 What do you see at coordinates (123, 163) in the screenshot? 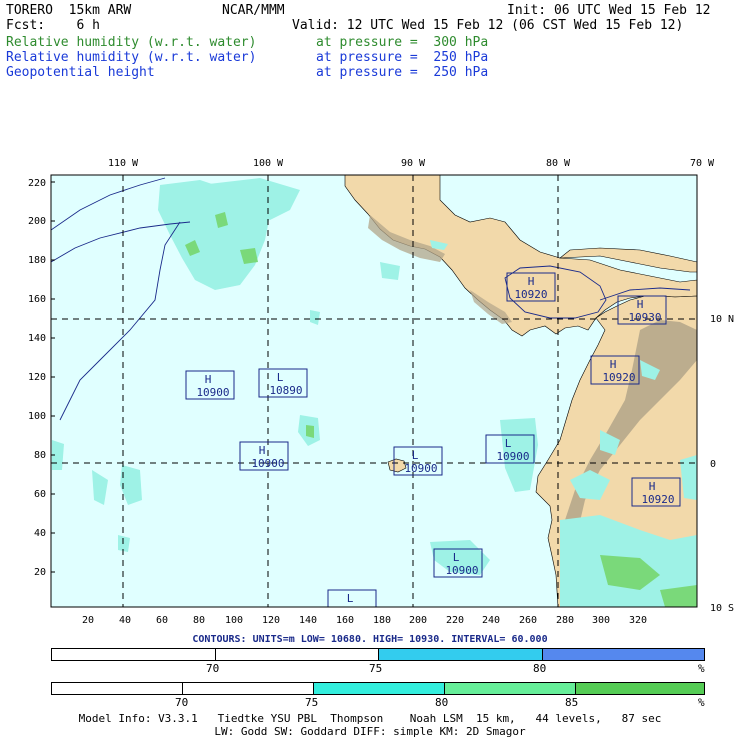
I see `lon-label-110w: 110 W` at bounding box center [123, 163].